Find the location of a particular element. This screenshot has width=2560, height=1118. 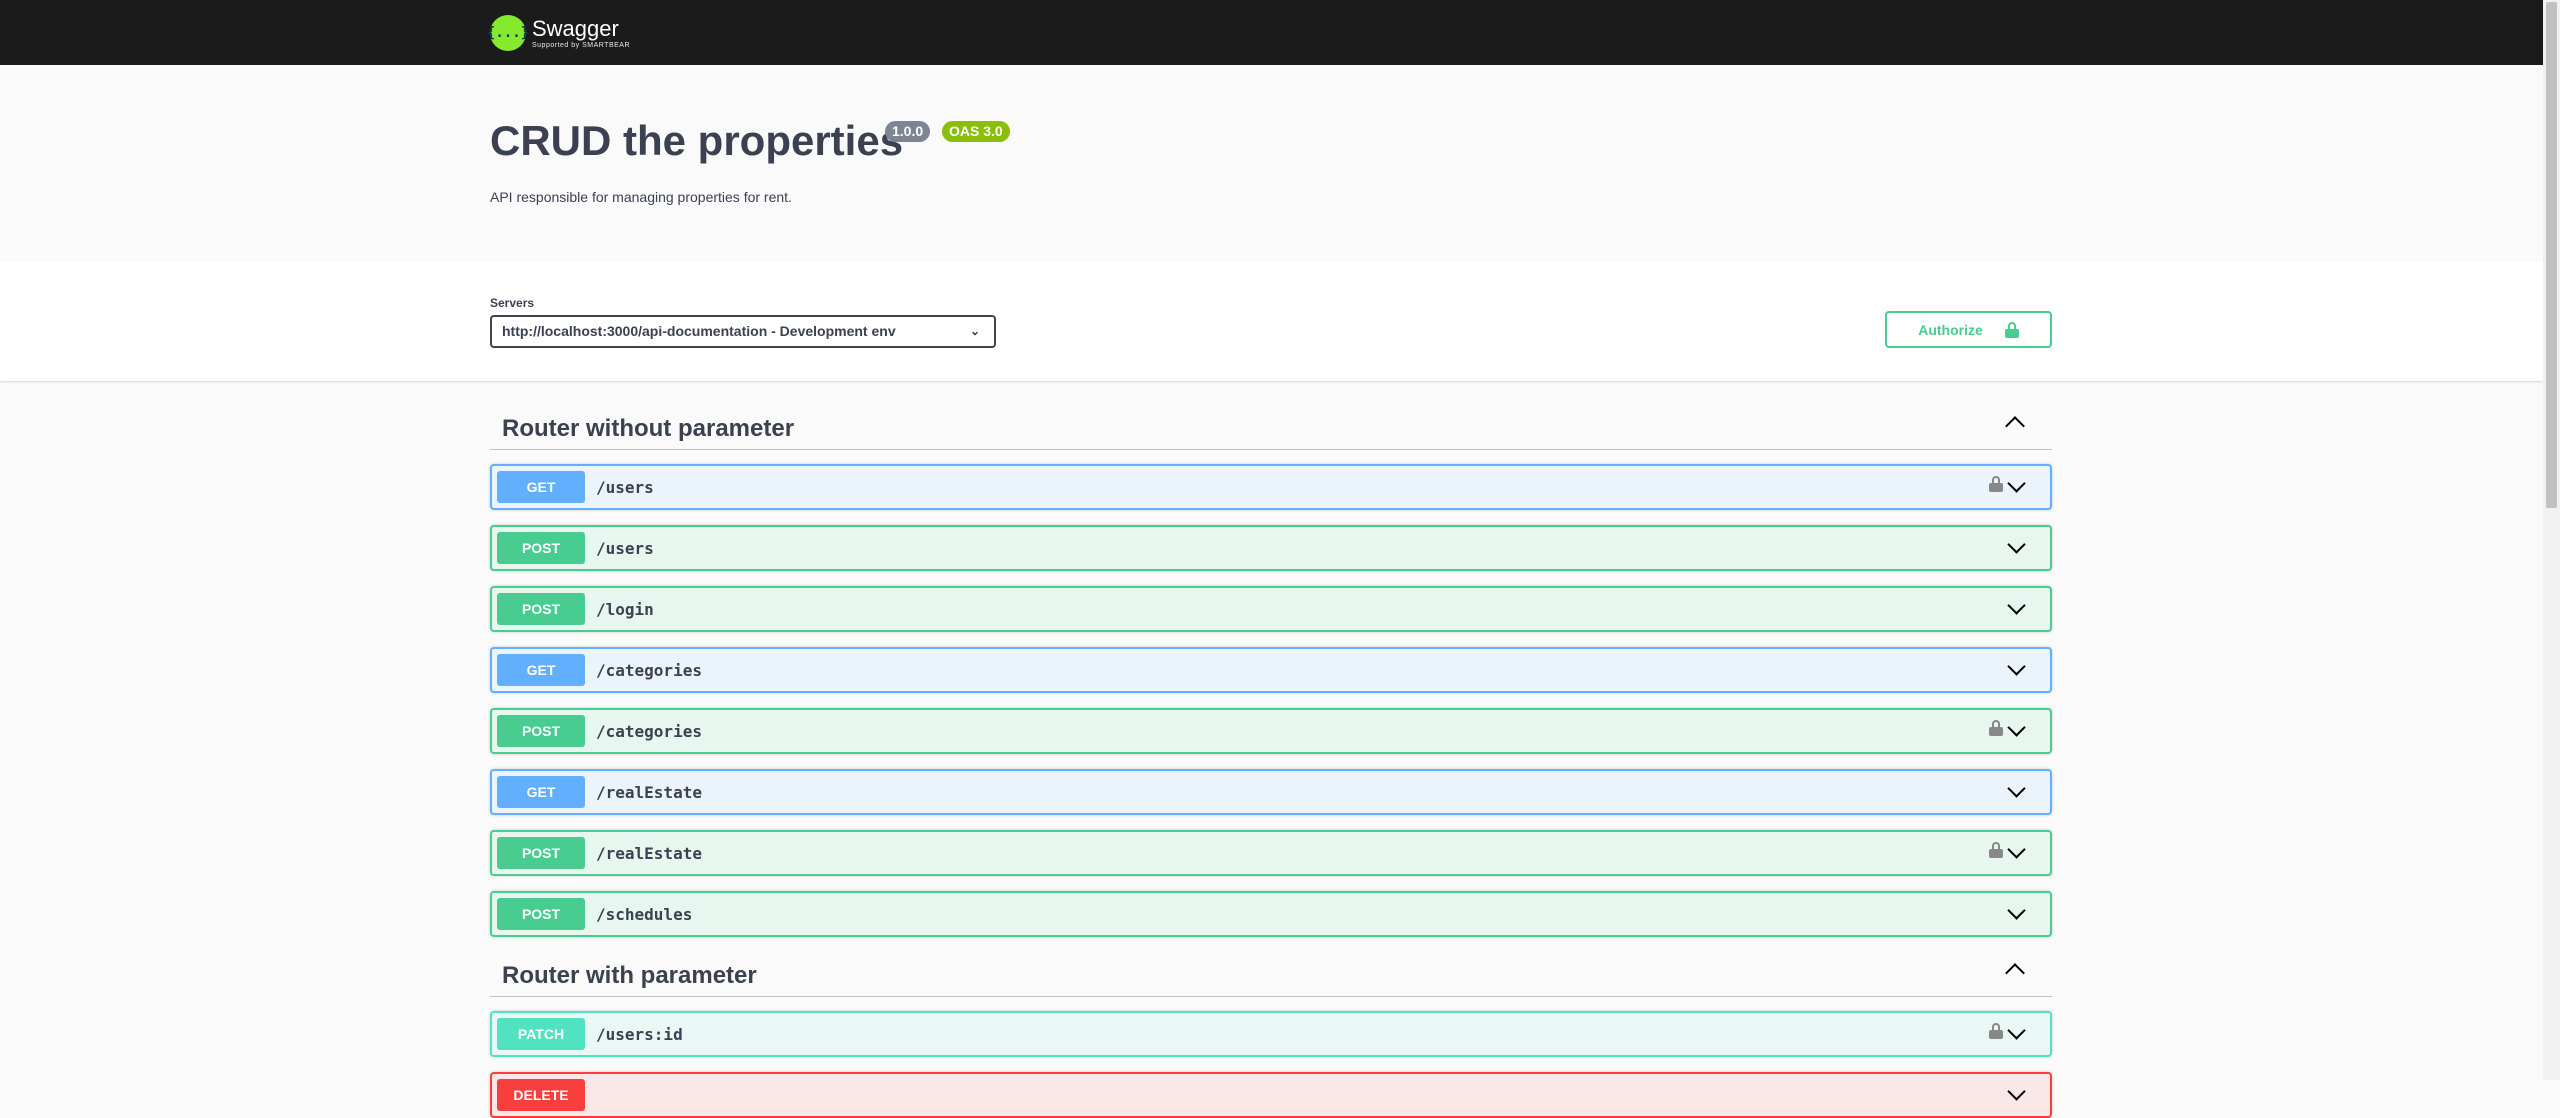

api-title: CRUD the properties is located at coordinates (697, 140).